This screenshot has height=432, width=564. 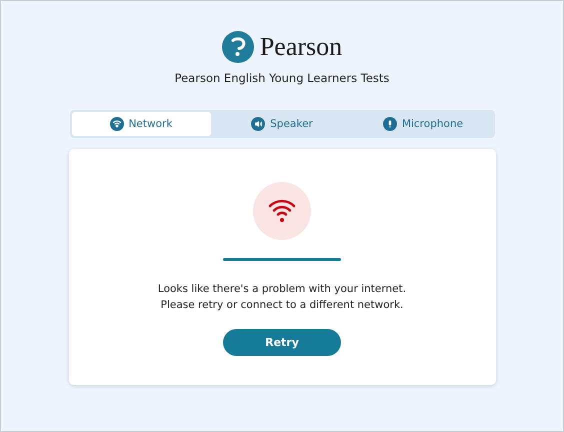 I want to click on tab: Network, so click(x=141, y=124).